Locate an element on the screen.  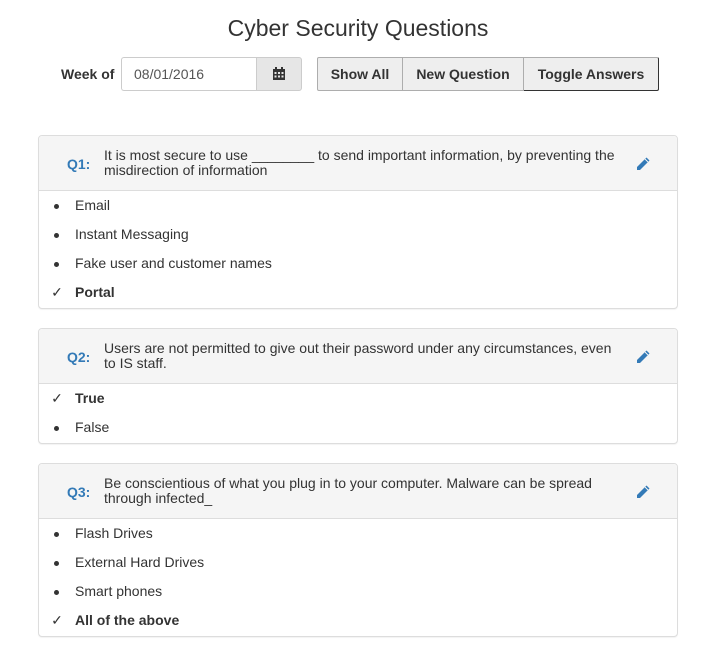
answer-item: Smart phones is located at coordinates (358, 591).